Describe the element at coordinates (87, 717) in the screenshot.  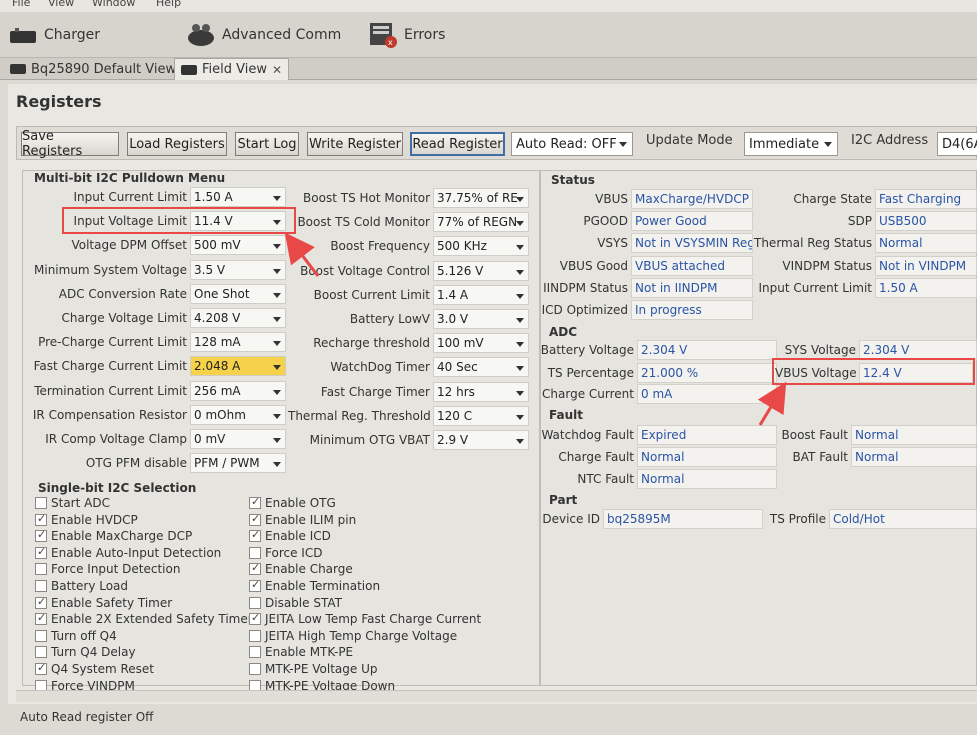
I see `status-bar: Auto Read register Off` at that location.